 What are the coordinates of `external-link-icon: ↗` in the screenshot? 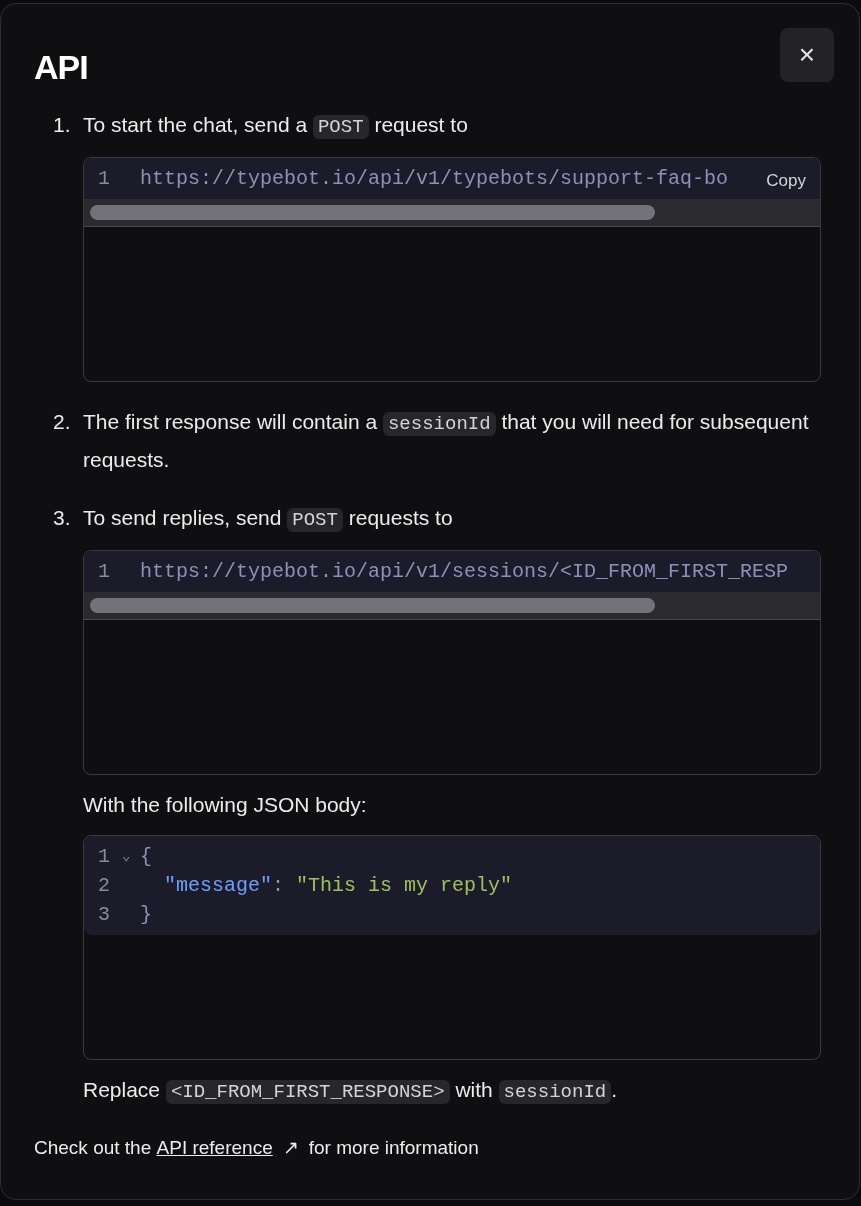 It's located at (290, 1148).